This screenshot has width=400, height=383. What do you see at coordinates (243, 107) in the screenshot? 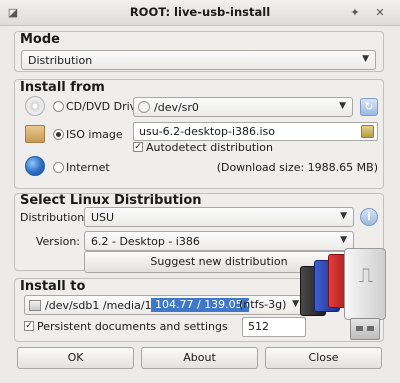
I see `cd-device-select: /dev/sr0 ▼` at bounding box center [243, 107].